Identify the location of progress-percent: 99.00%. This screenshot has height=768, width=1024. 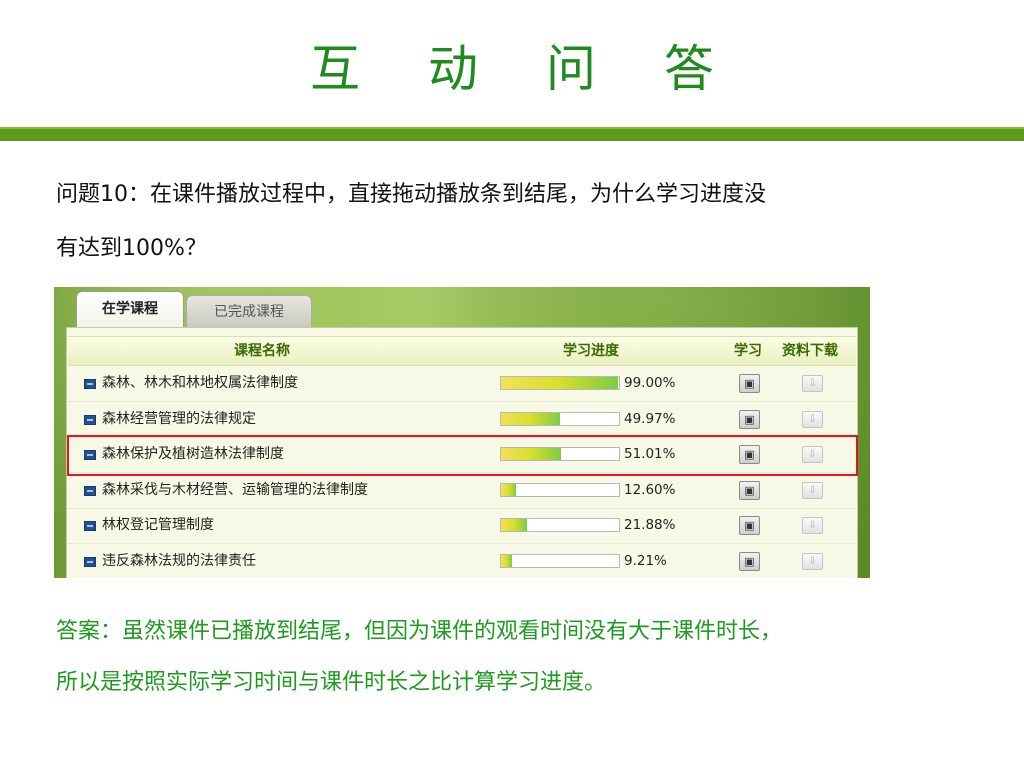
(650, 383).